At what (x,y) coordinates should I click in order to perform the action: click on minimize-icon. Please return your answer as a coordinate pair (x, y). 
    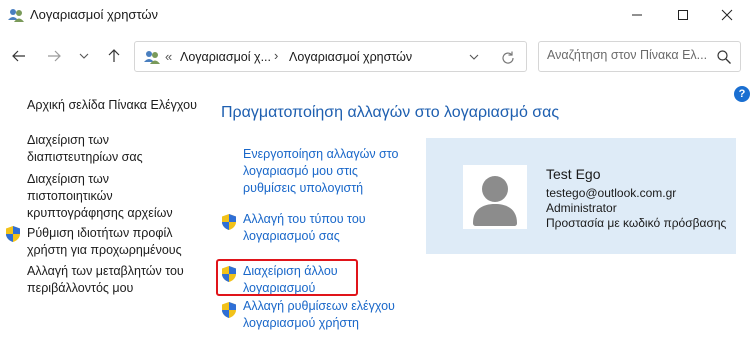
    Looking at the image, I should click on (637, 15).